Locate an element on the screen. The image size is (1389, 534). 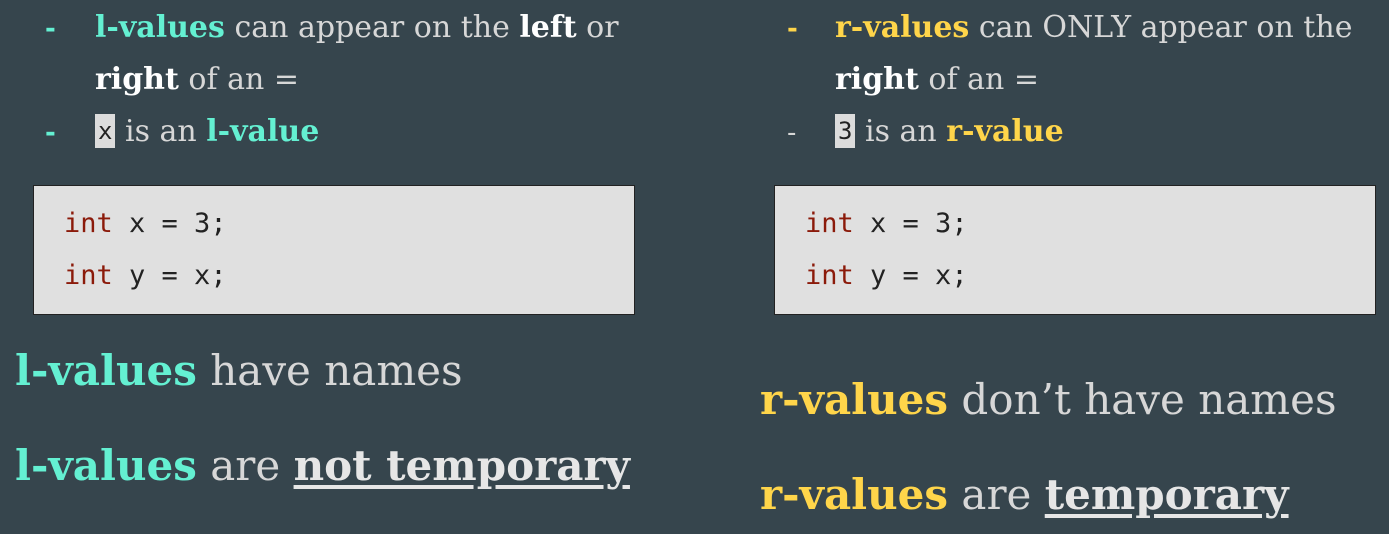
lvalue-statement-names: l-values have names is located at coordinates (239, 370).